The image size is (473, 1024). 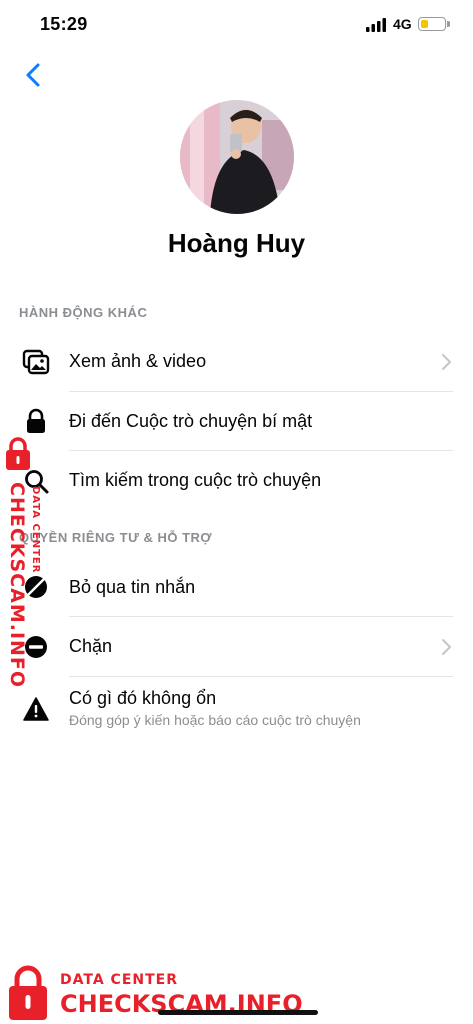 I want to click on warning-icon, so click(x=36, y=709).